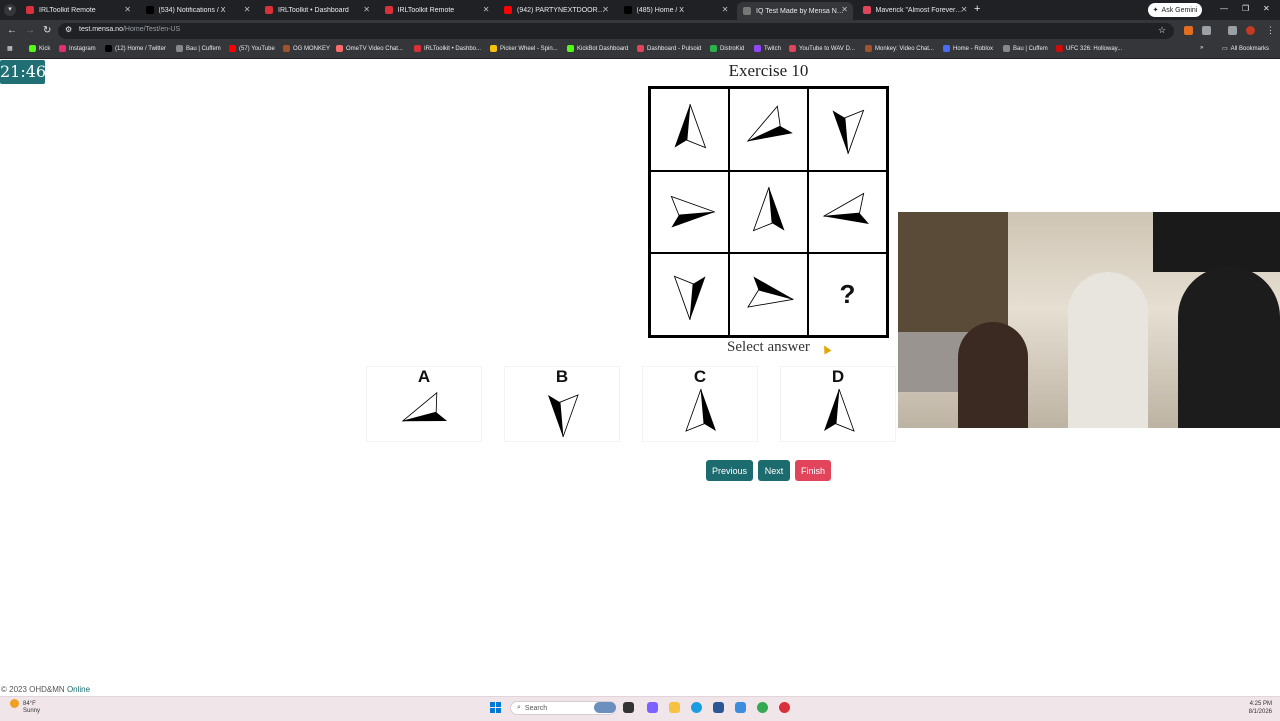 The image size is (1280, 721). Describe the element at coordinates (784, 707) in the screenshot. I see `app-red-icon` at that location.